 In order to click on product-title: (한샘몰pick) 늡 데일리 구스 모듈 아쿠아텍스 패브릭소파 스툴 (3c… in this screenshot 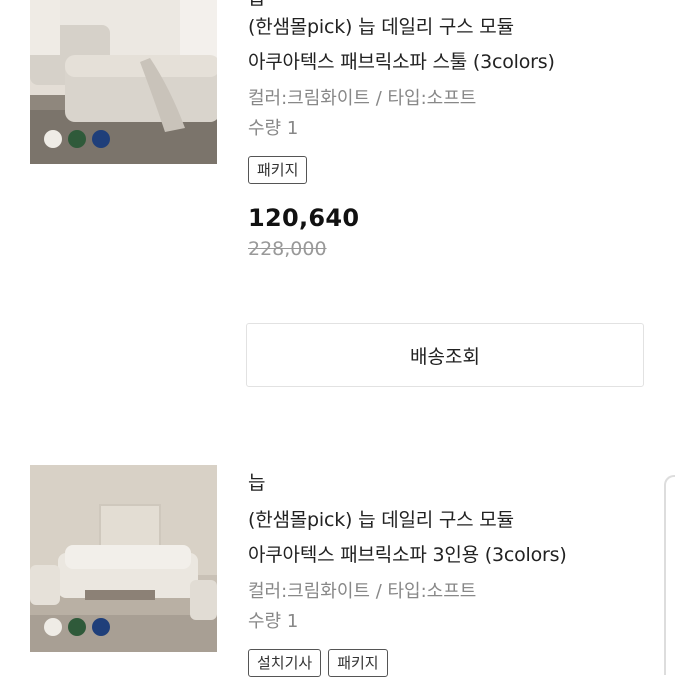, I will do `click(448, 45)`.